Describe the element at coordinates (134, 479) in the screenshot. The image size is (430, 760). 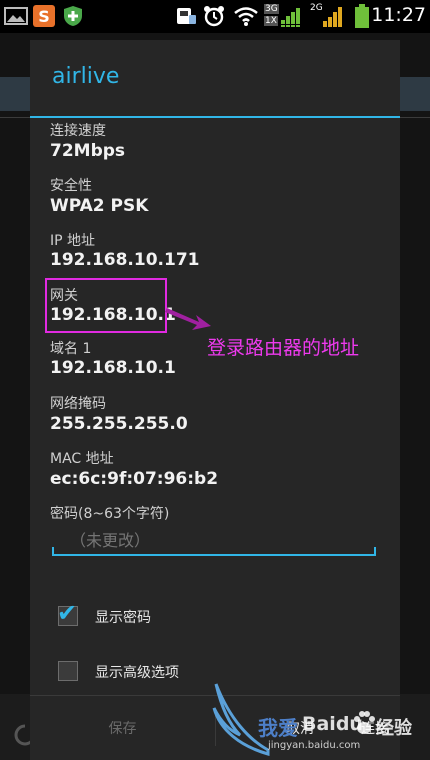
I see `mac-address-value: ec:6c:9f:07:96:b2` at that location.